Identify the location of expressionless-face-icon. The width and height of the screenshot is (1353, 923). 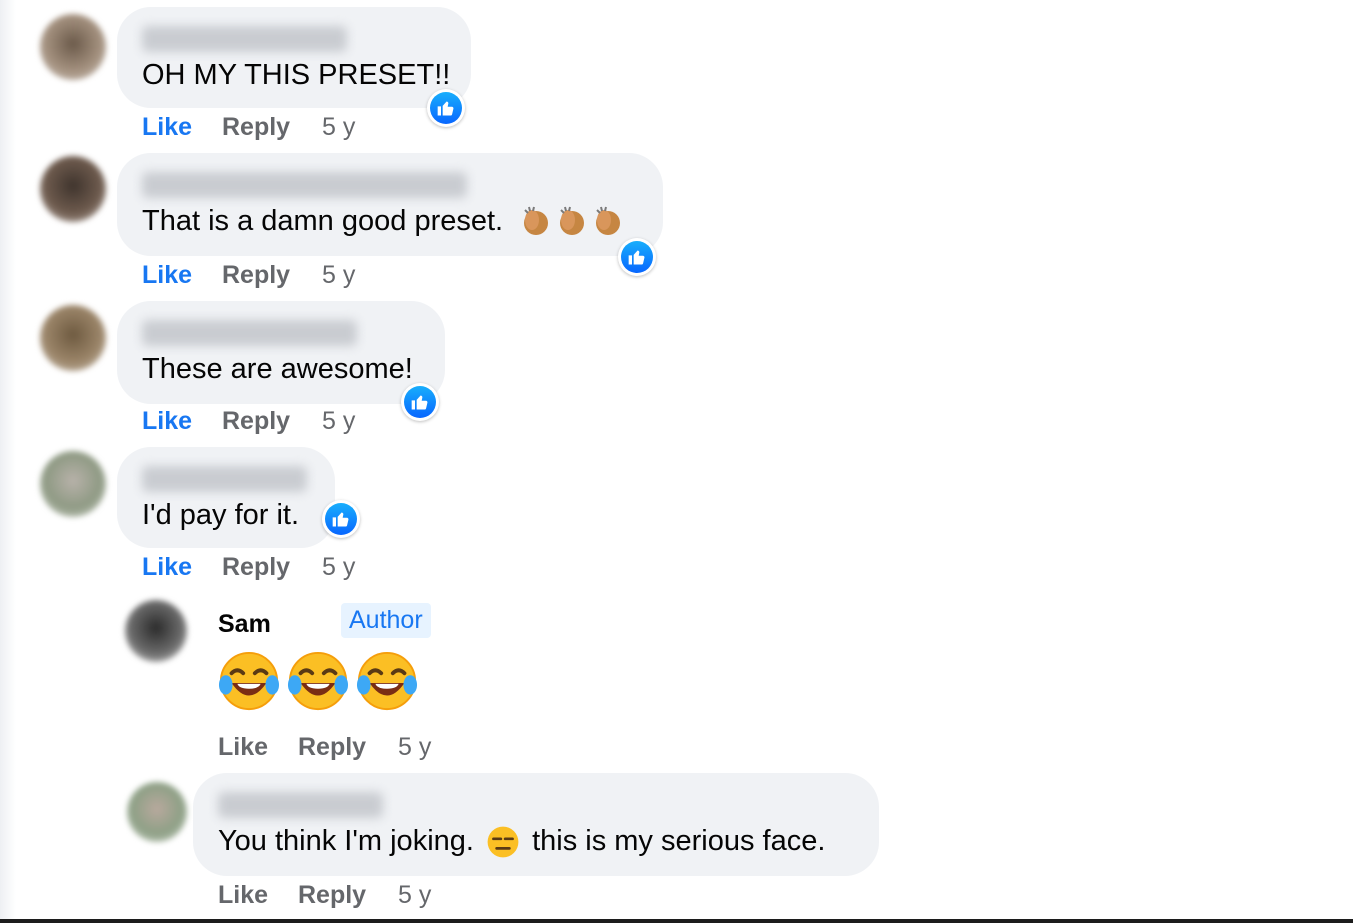
(503, 842).